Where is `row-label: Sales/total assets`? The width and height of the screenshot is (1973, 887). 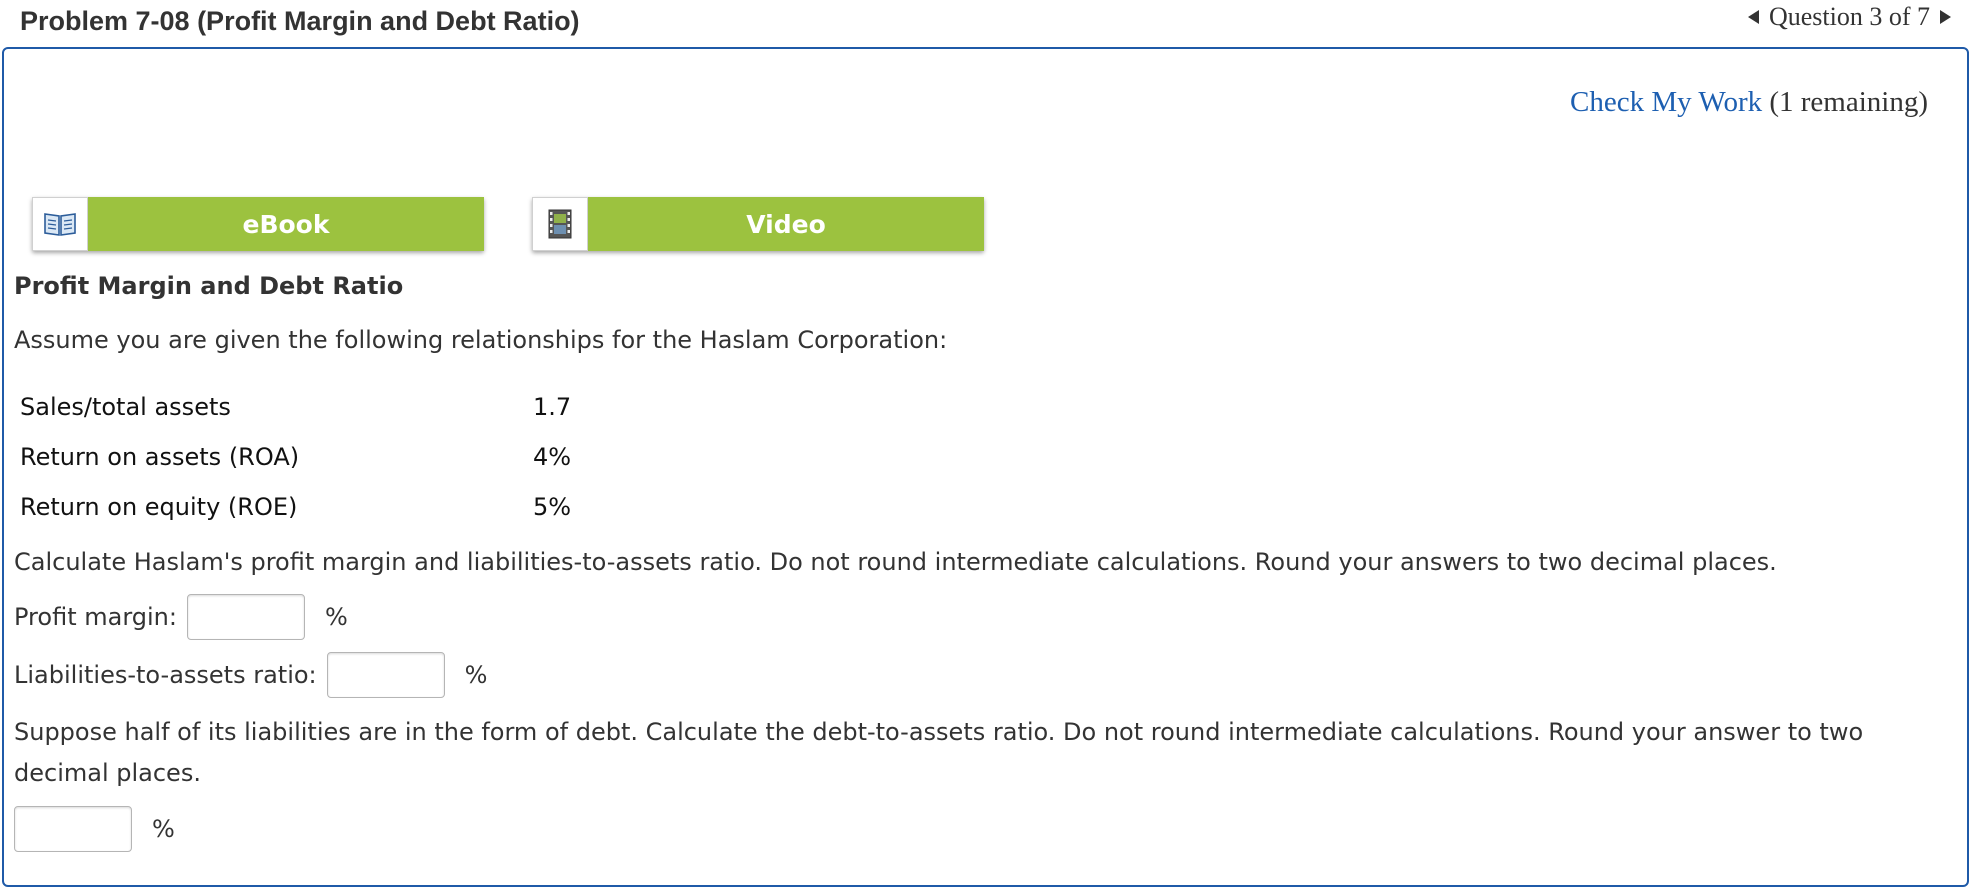
row-label: Sales/total assets is located at coordinates (125, 407).